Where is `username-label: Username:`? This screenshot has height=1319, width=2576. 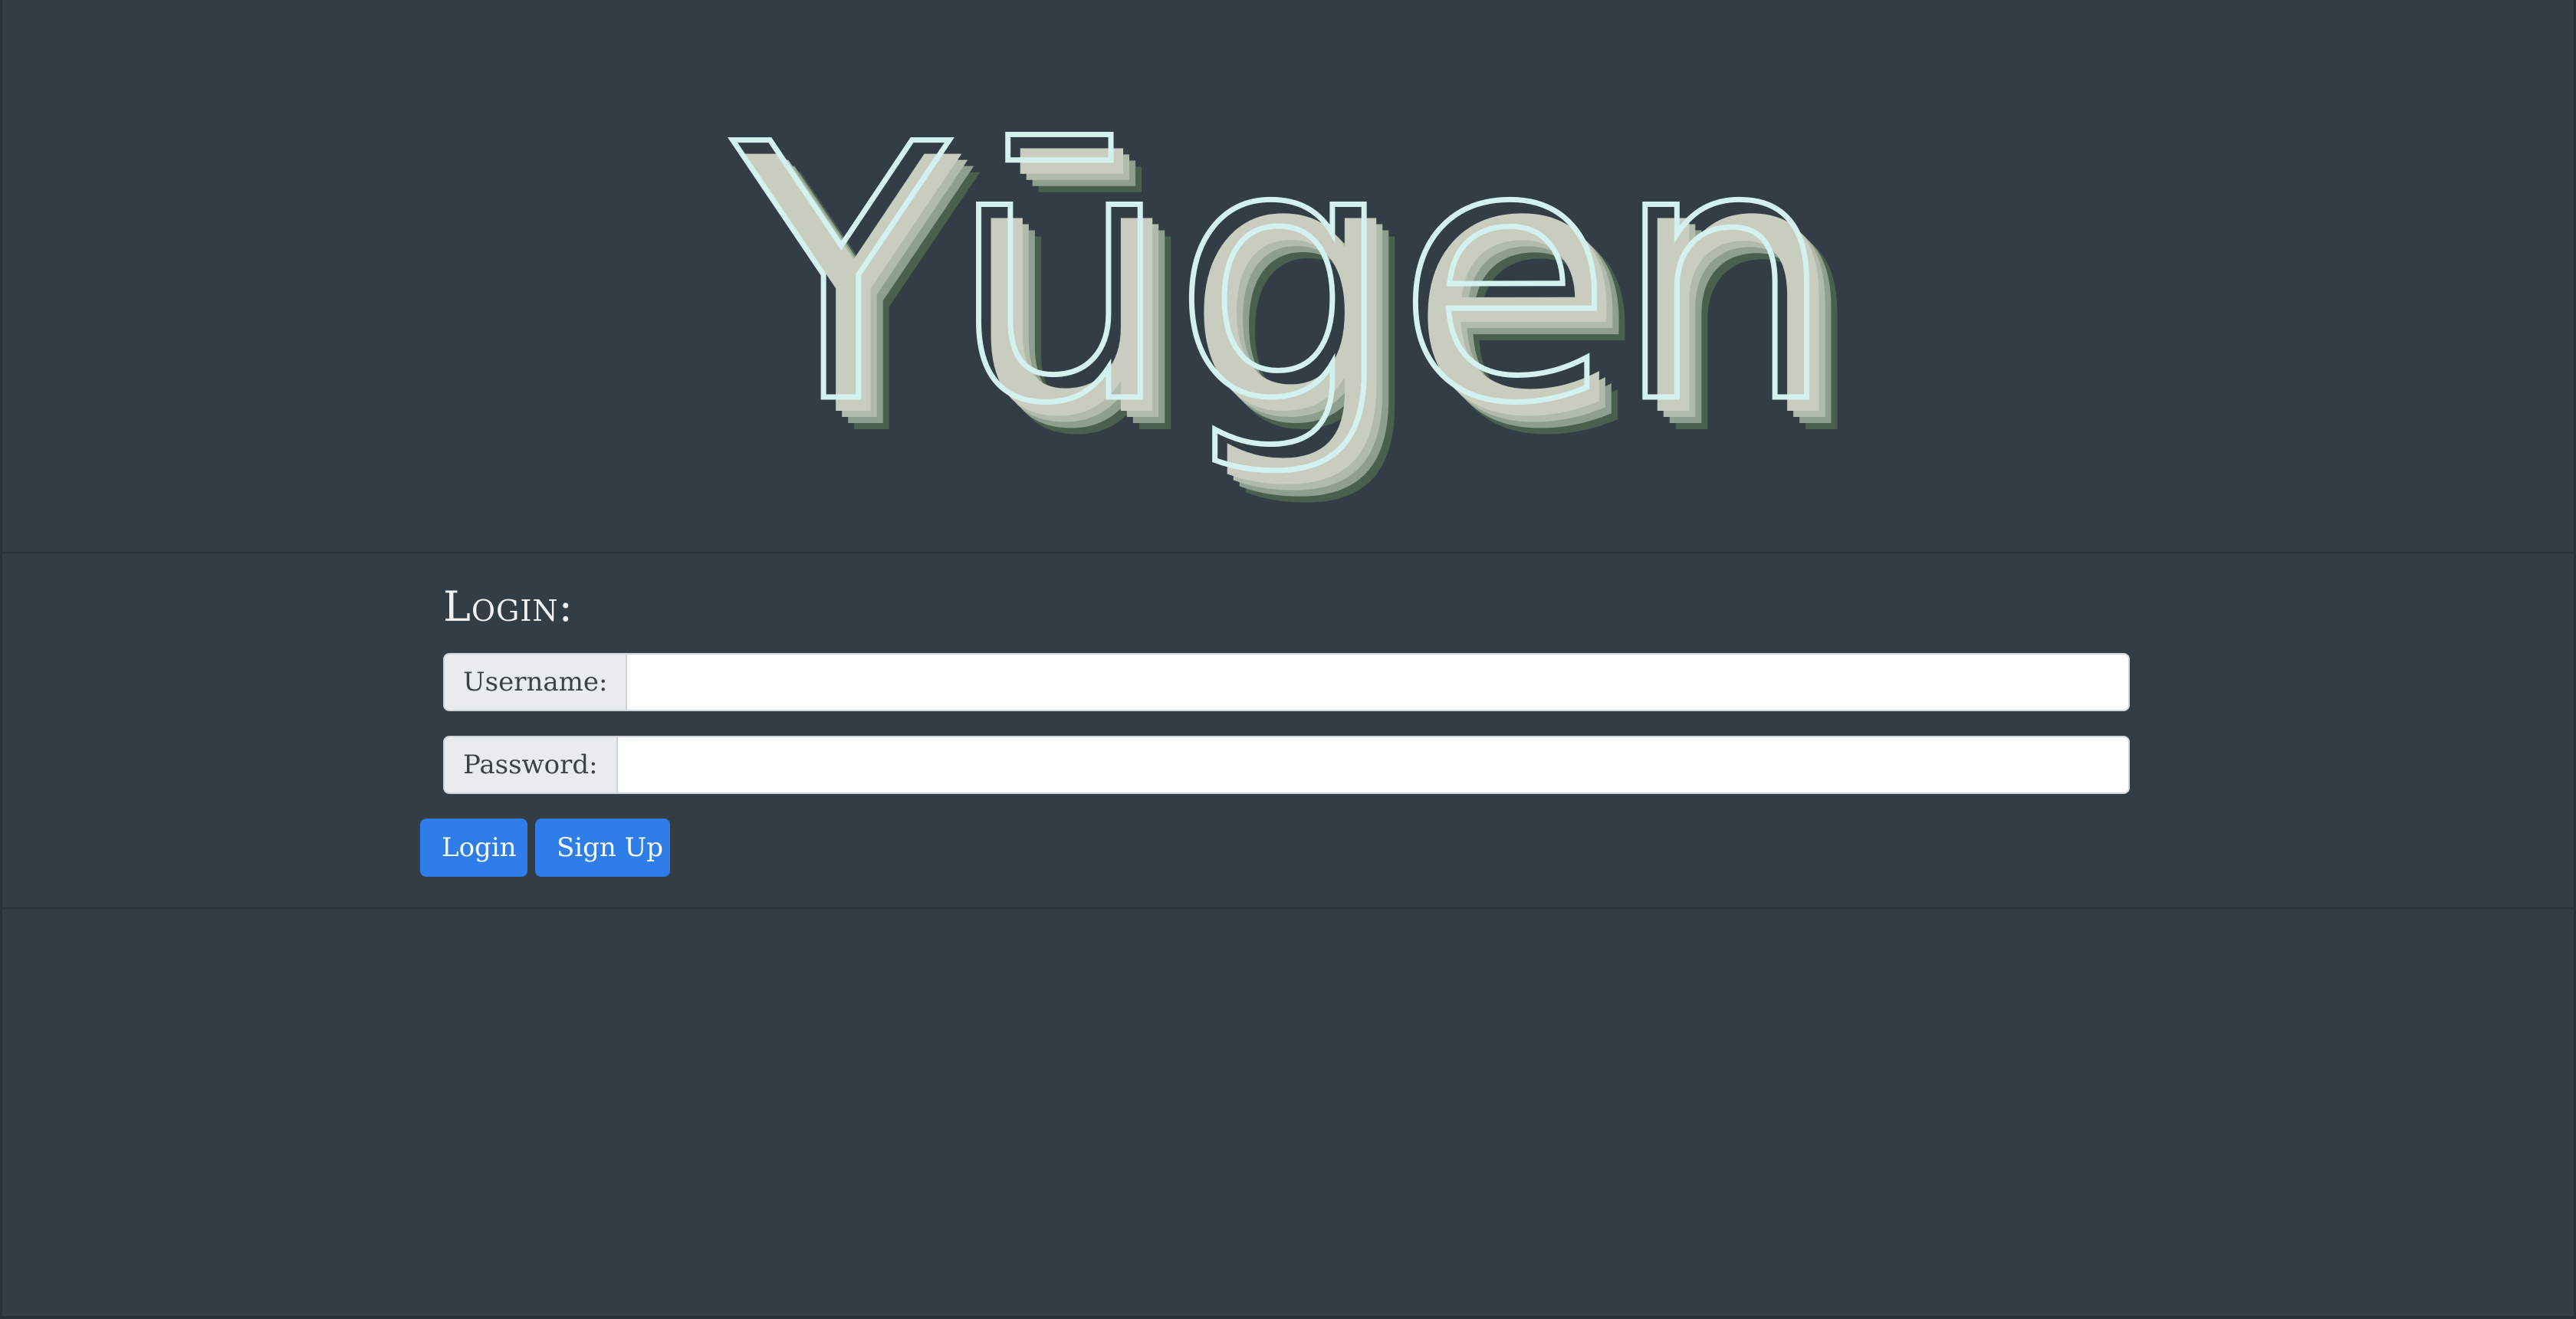 username-label: Username: is located at coordinates (536, 682).